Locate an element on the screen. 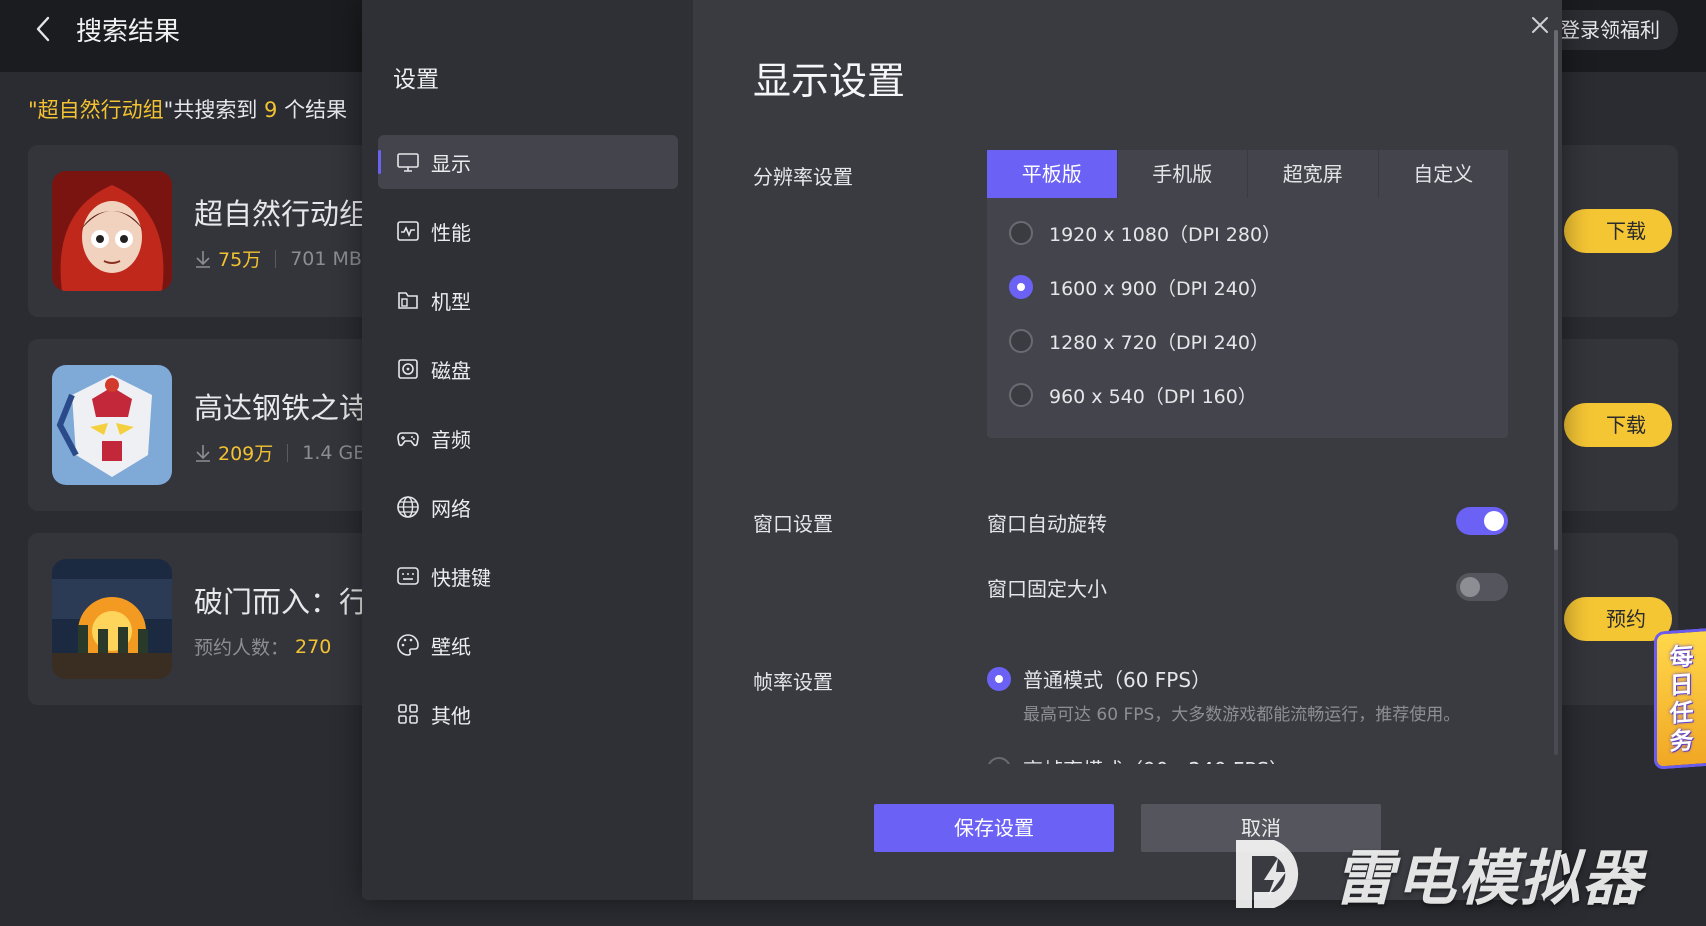  sidebar-item-shortcuts: 快捷键 is located at coordinates (528, 576).